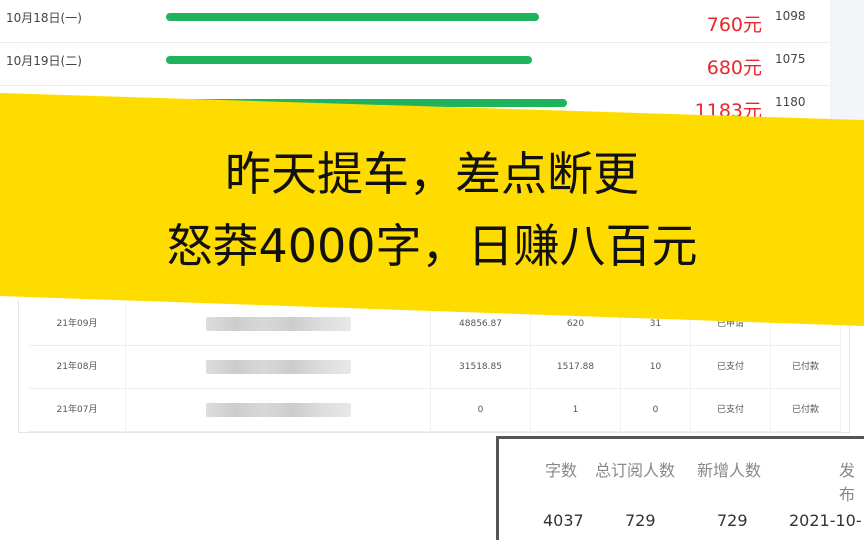 The image size is (864, 540). What do you see at coordinates (825, 520) in the screenshot?
I see `value-publish: 2021-10-` at bounding box center [825, 520].